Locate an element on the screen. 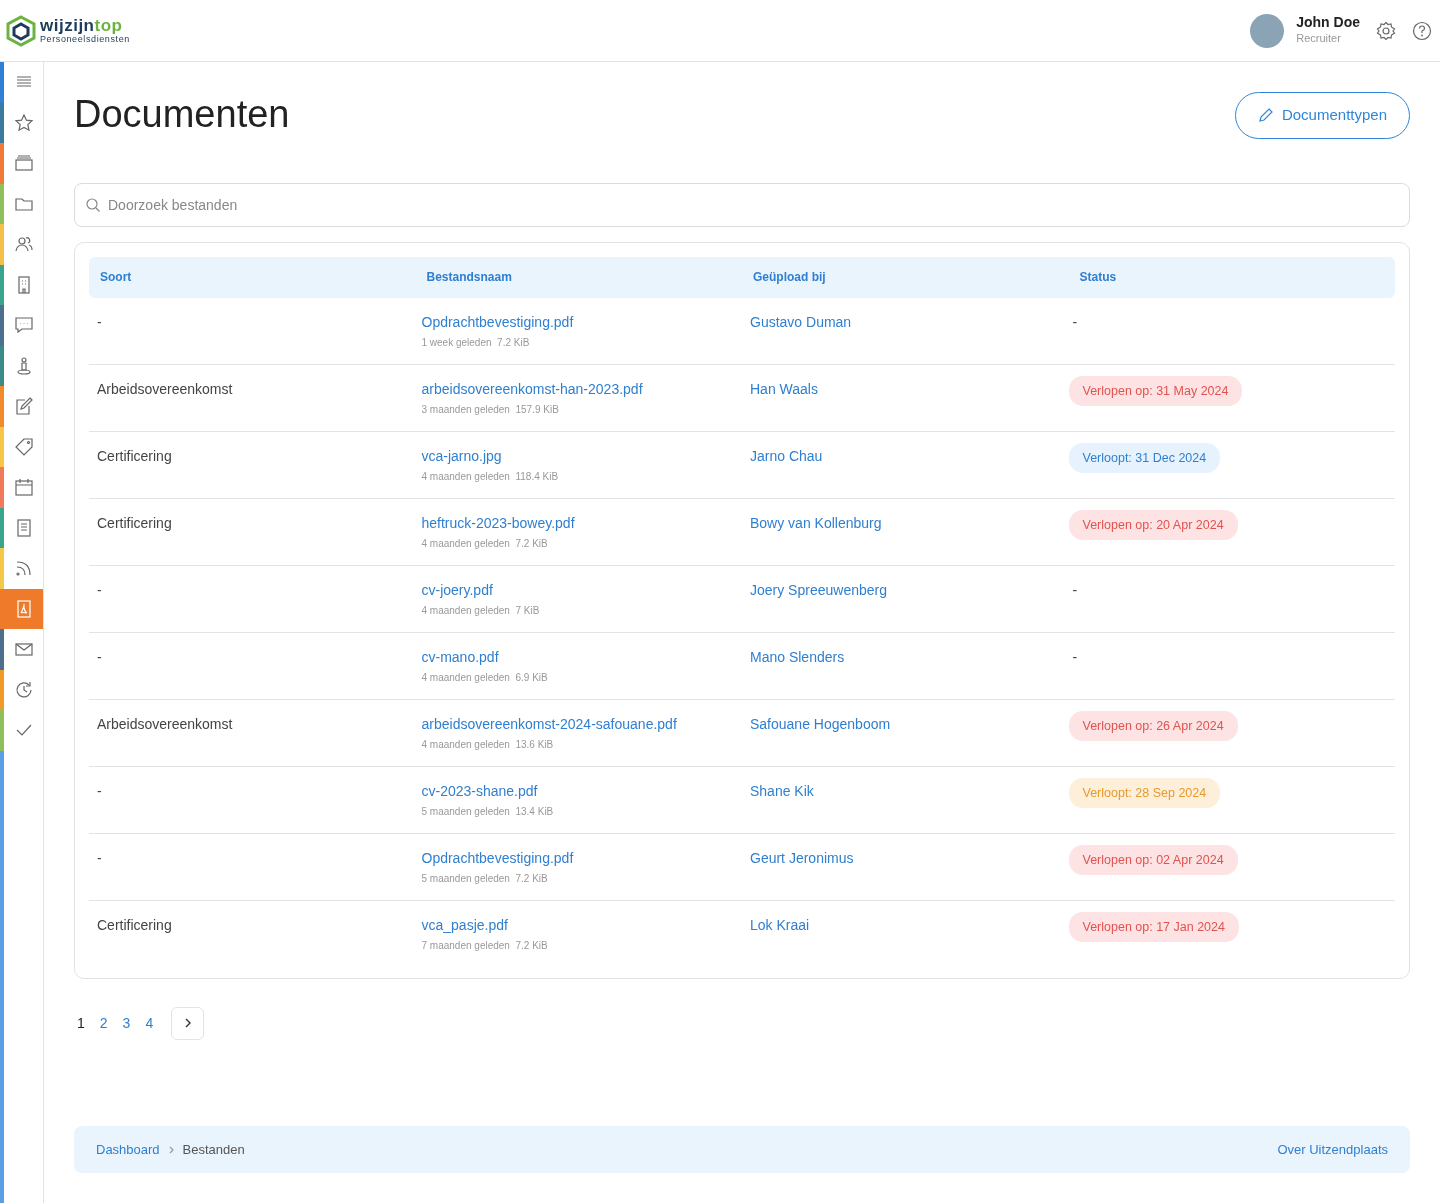 The image size is (1440, 1203). uploader-link: Han Waals is located at coordinates (780, 389).